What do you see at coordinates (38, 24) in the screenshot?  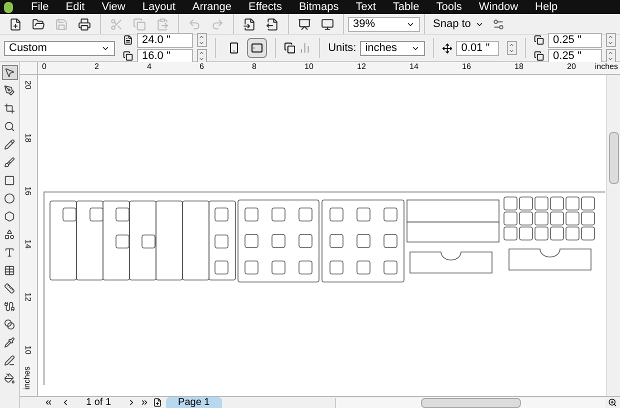 I see `folder-icon` at bounding box center [38, 24].